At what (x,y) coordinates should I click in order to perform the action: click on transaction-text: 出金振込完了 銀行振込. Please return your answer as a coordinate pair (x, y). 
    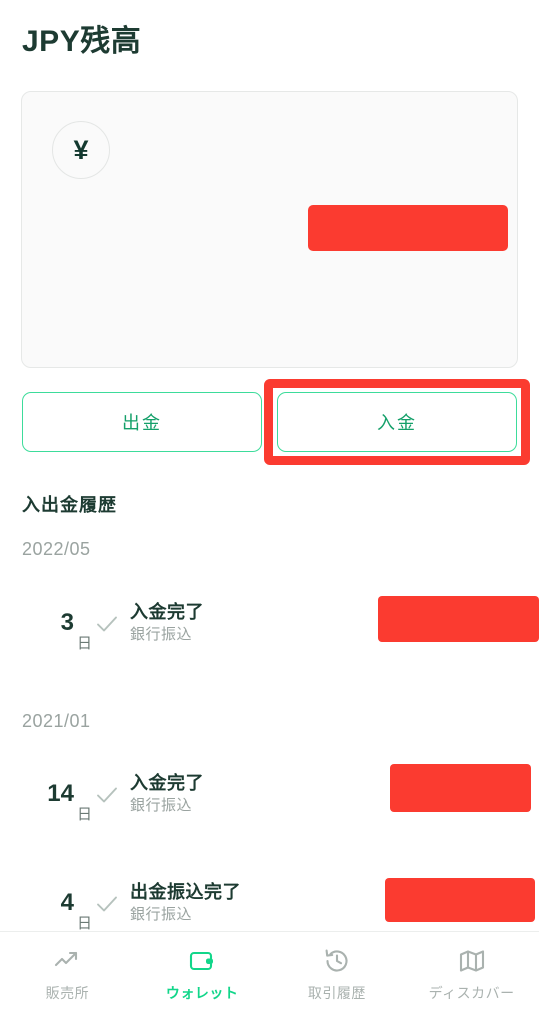
    Looking at the image, I should click on (185, 903).